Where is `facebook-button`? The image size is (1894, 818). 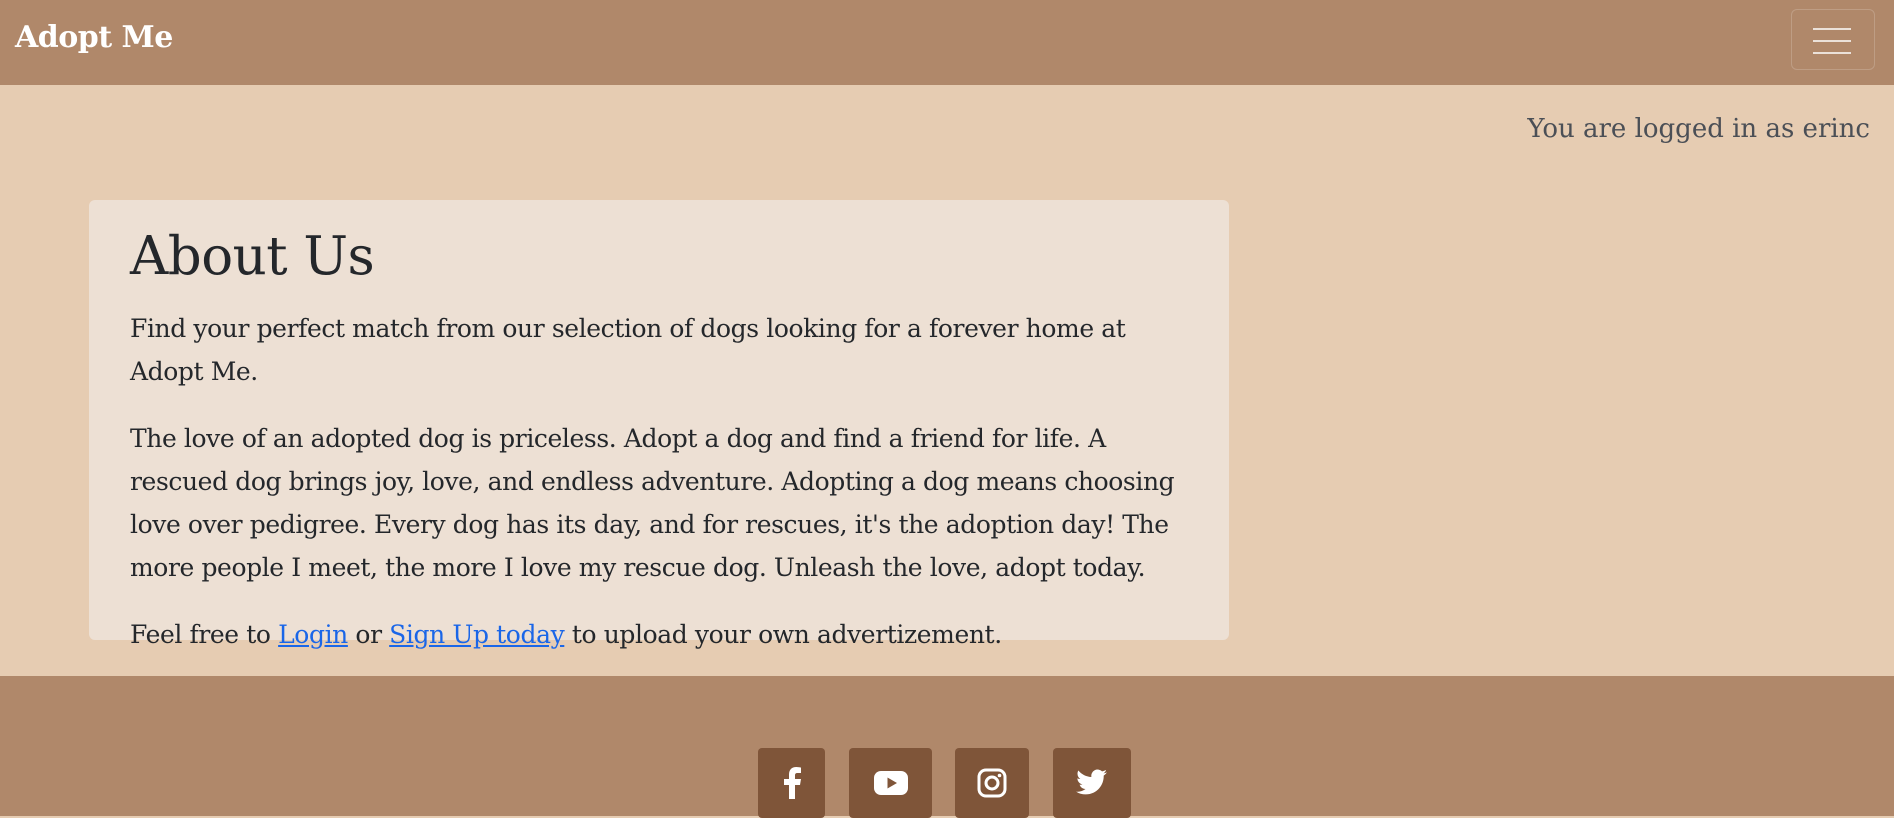 facebook-button is located at coordinates (791, 783).